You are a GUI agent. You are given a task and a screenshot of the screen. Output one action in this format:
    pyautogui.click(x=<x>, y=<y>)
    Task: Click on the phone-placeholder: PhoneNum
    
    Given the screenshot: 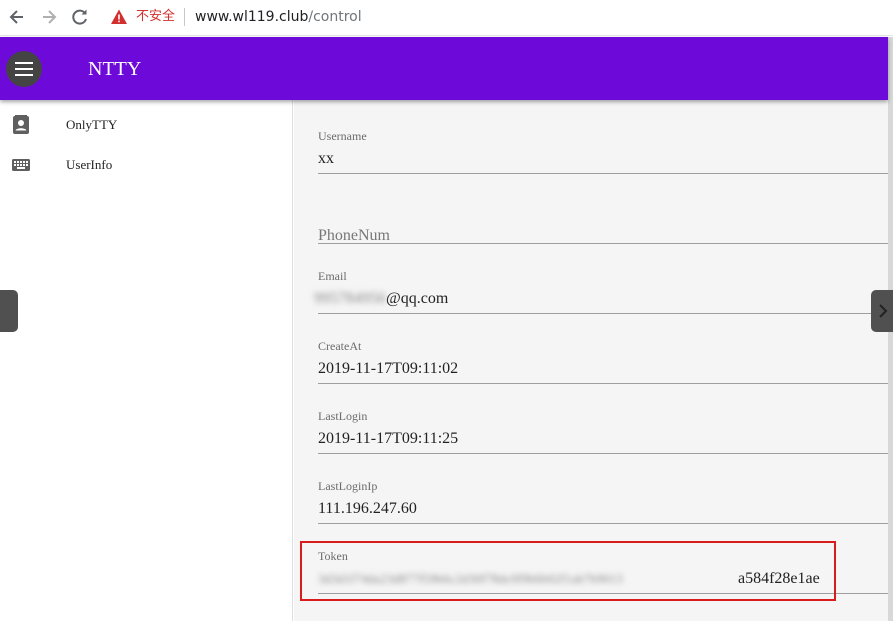 What is the action you would take?
    pyautogui.click(x=354, y=235)
    